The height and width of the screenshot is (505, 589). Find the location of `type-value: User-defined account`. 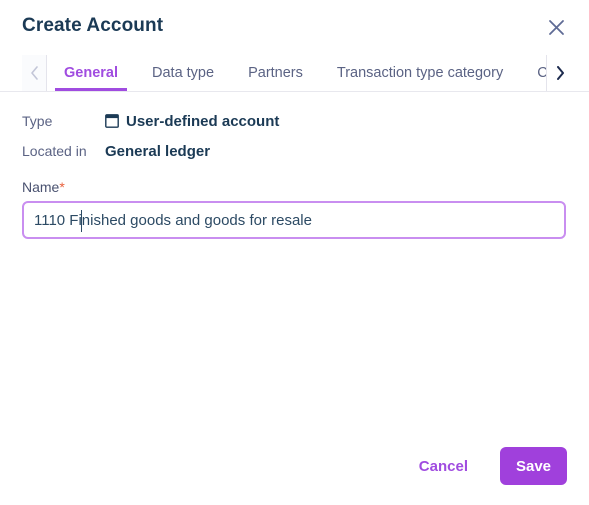

type-value: User-defined account is located at coordinates (203, 121).